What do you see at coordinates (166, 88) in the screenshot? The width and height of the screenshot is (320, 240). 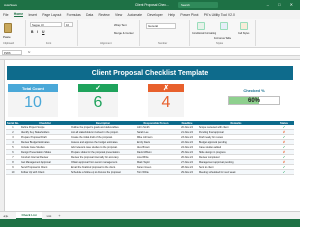 I see `cross-icon: ✗` at bounding box center [166, 88].